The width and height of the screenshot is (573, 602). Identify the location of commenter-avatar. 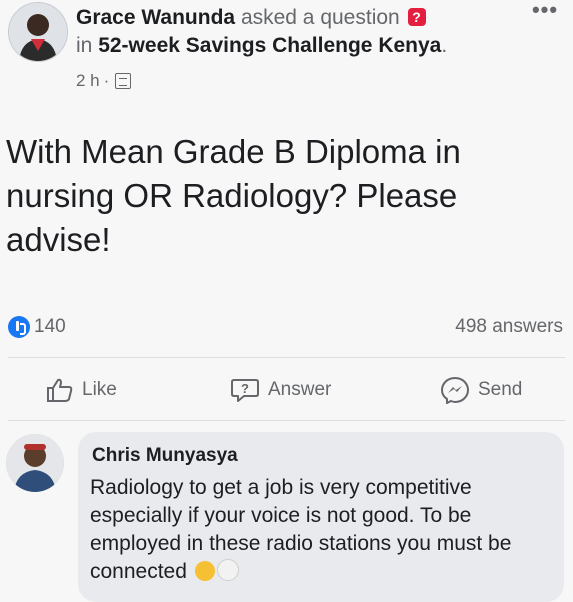
(35, 463).